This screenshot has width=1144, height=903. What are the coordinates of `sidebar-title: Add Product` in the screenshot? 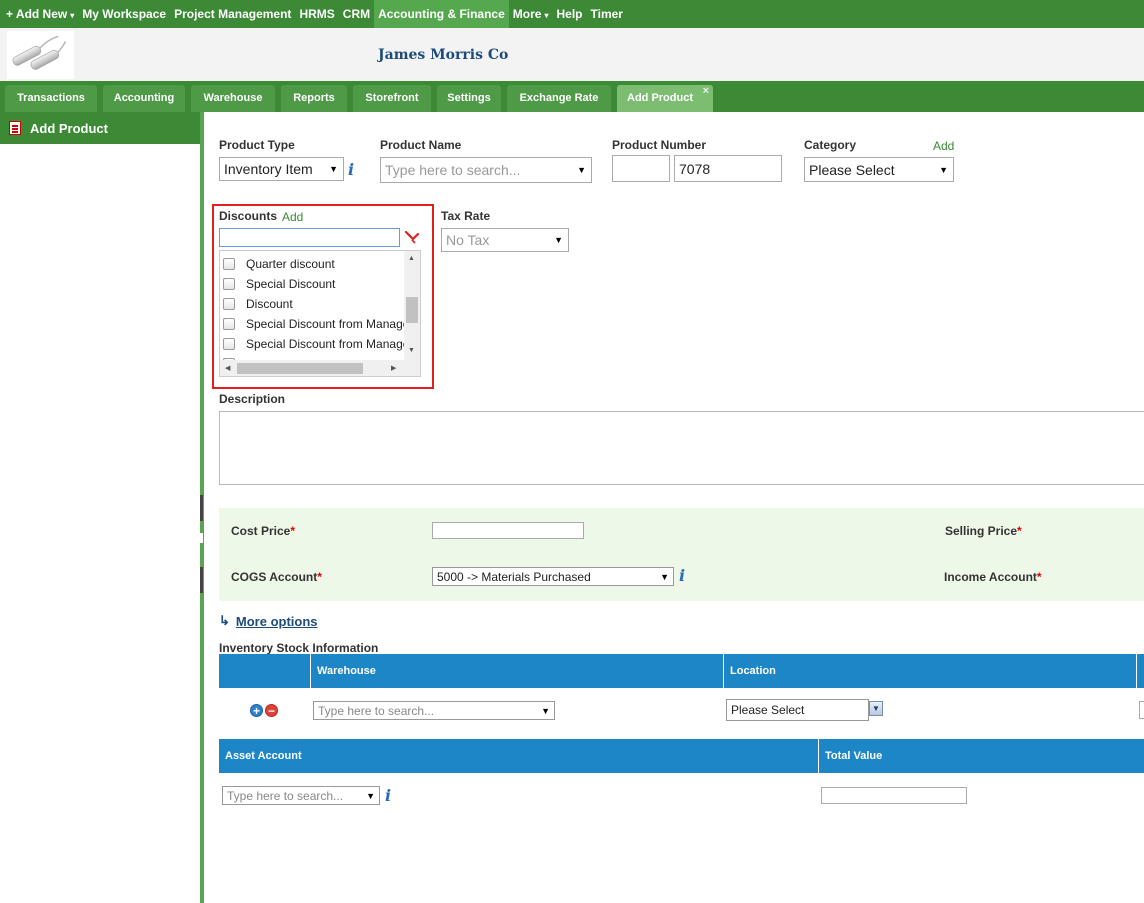 It's located at (69, 128).